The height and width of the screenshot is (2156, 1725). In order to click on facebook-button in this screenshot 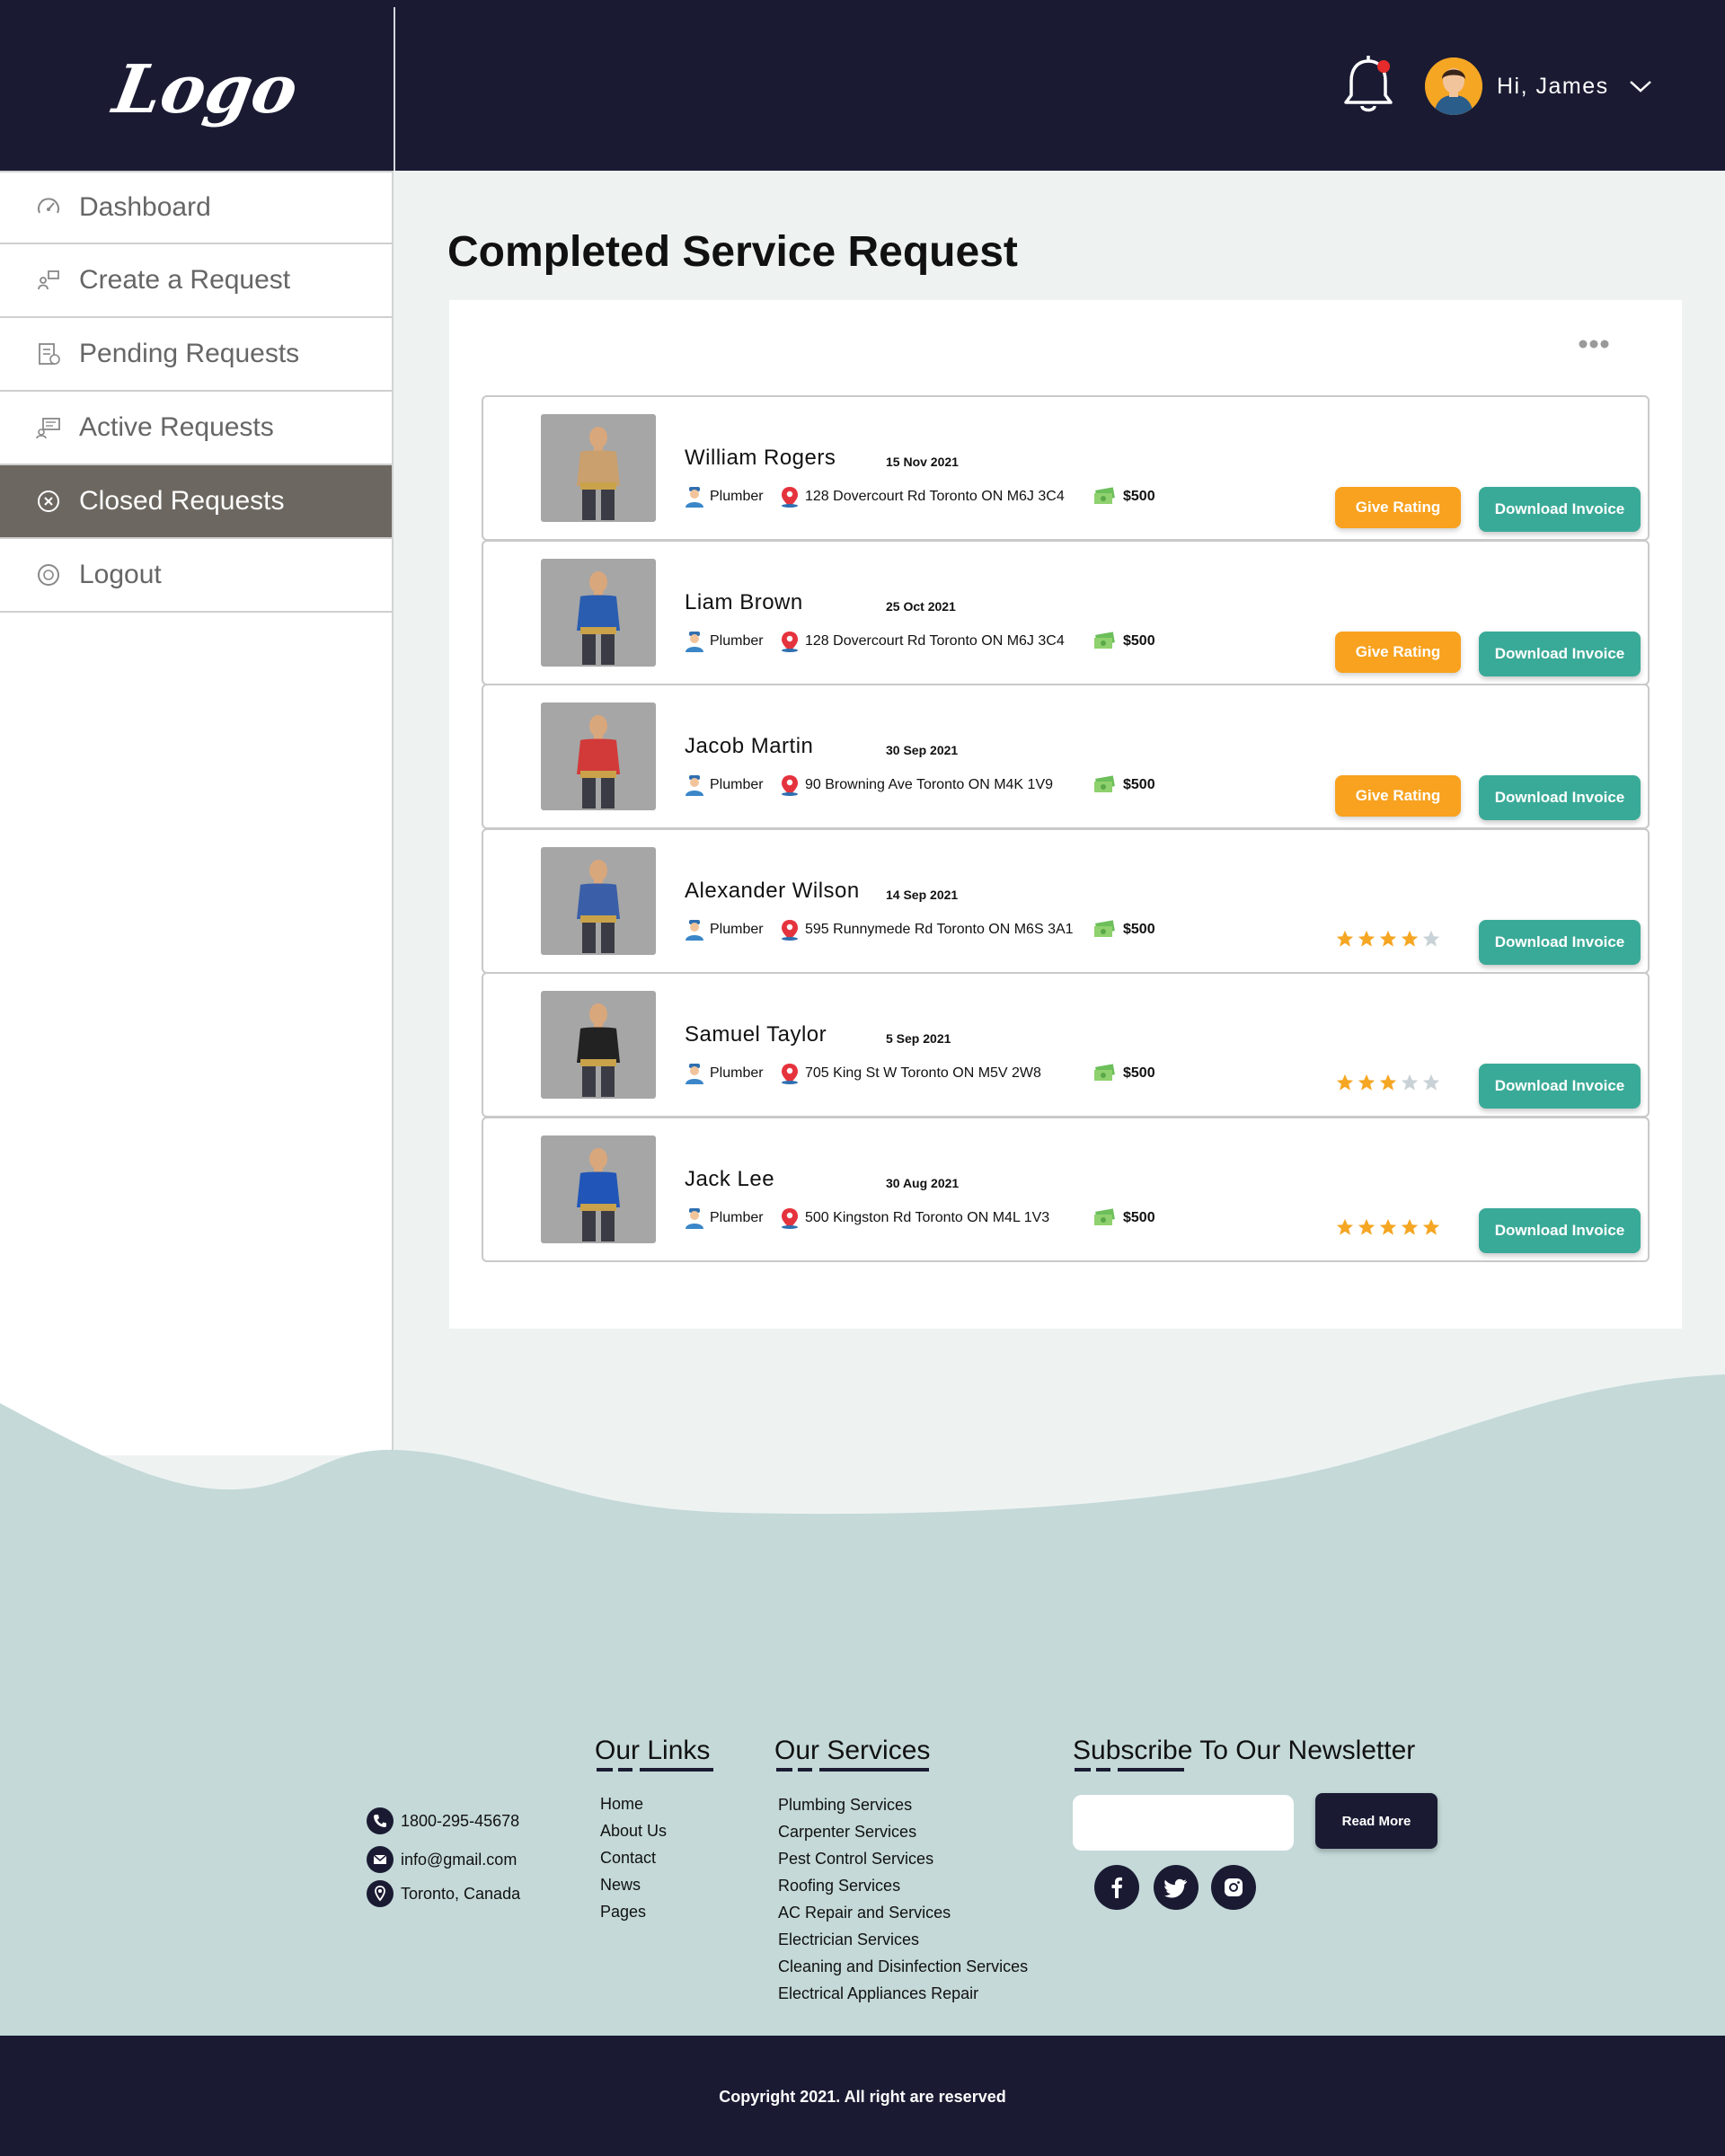, I will do `click(1116, 1887)`.